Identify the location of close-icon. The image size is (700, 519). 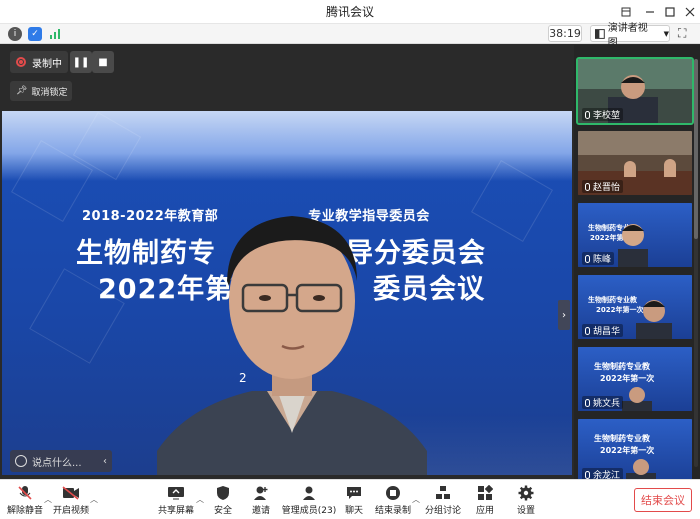
(688, 12).